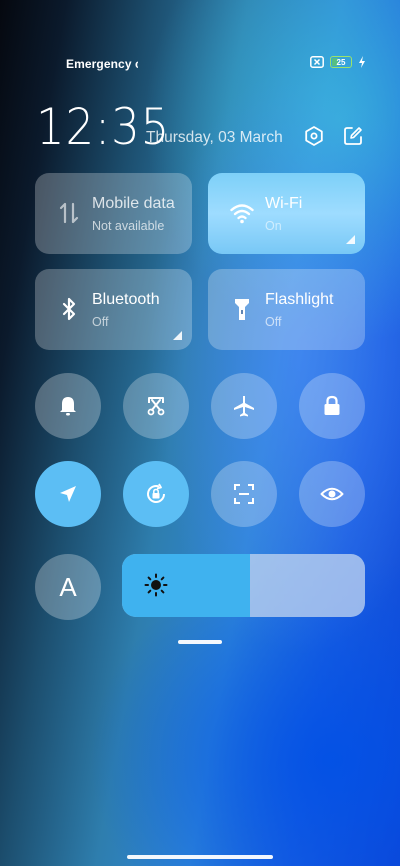 The width and height of the screenshot is (400, 866). I want to click on font-button-label: A, so click(68, 586).